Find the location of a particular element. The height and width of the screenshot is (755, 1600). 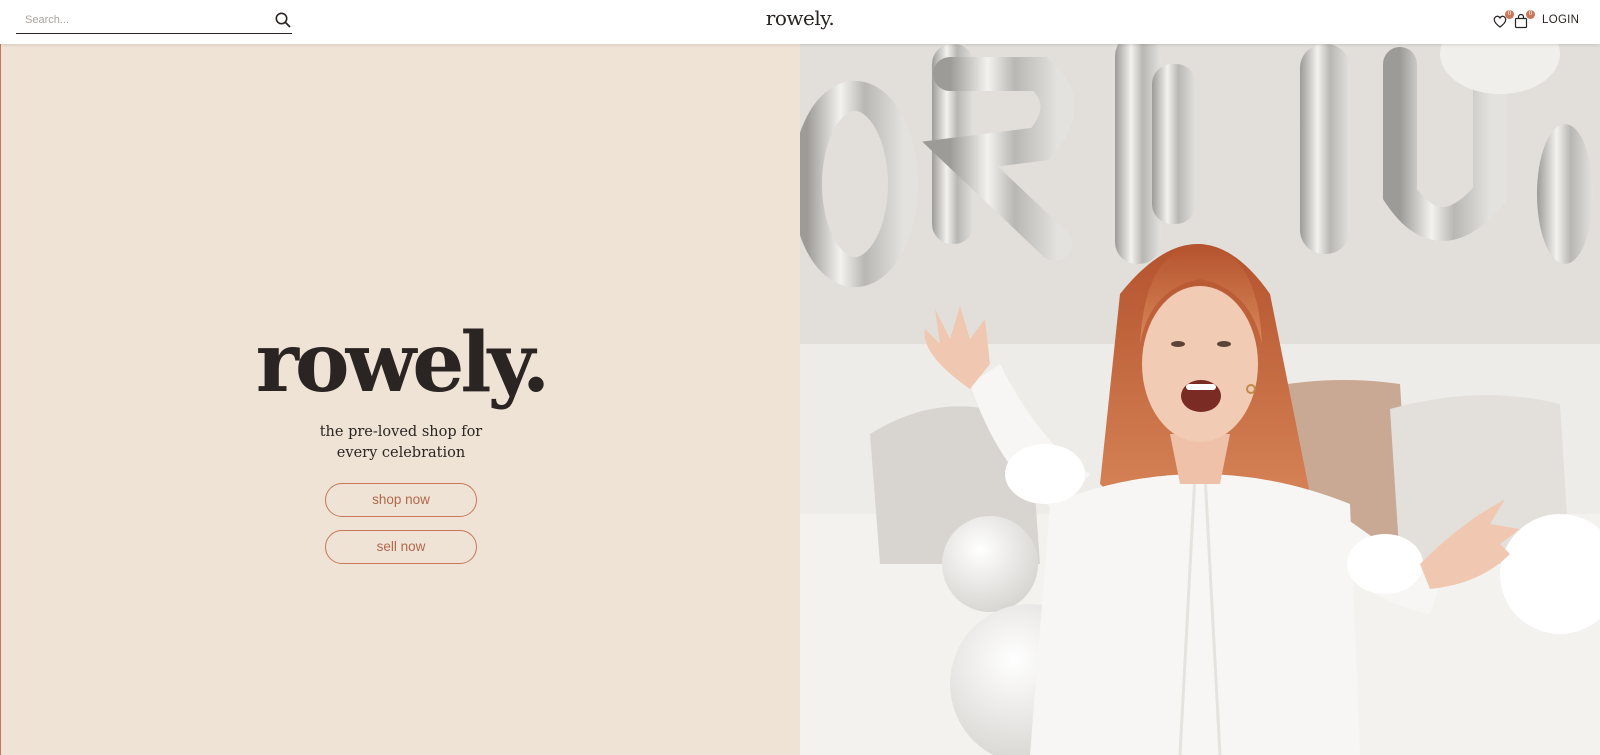

search-bar is located at coordinates (154, 21).